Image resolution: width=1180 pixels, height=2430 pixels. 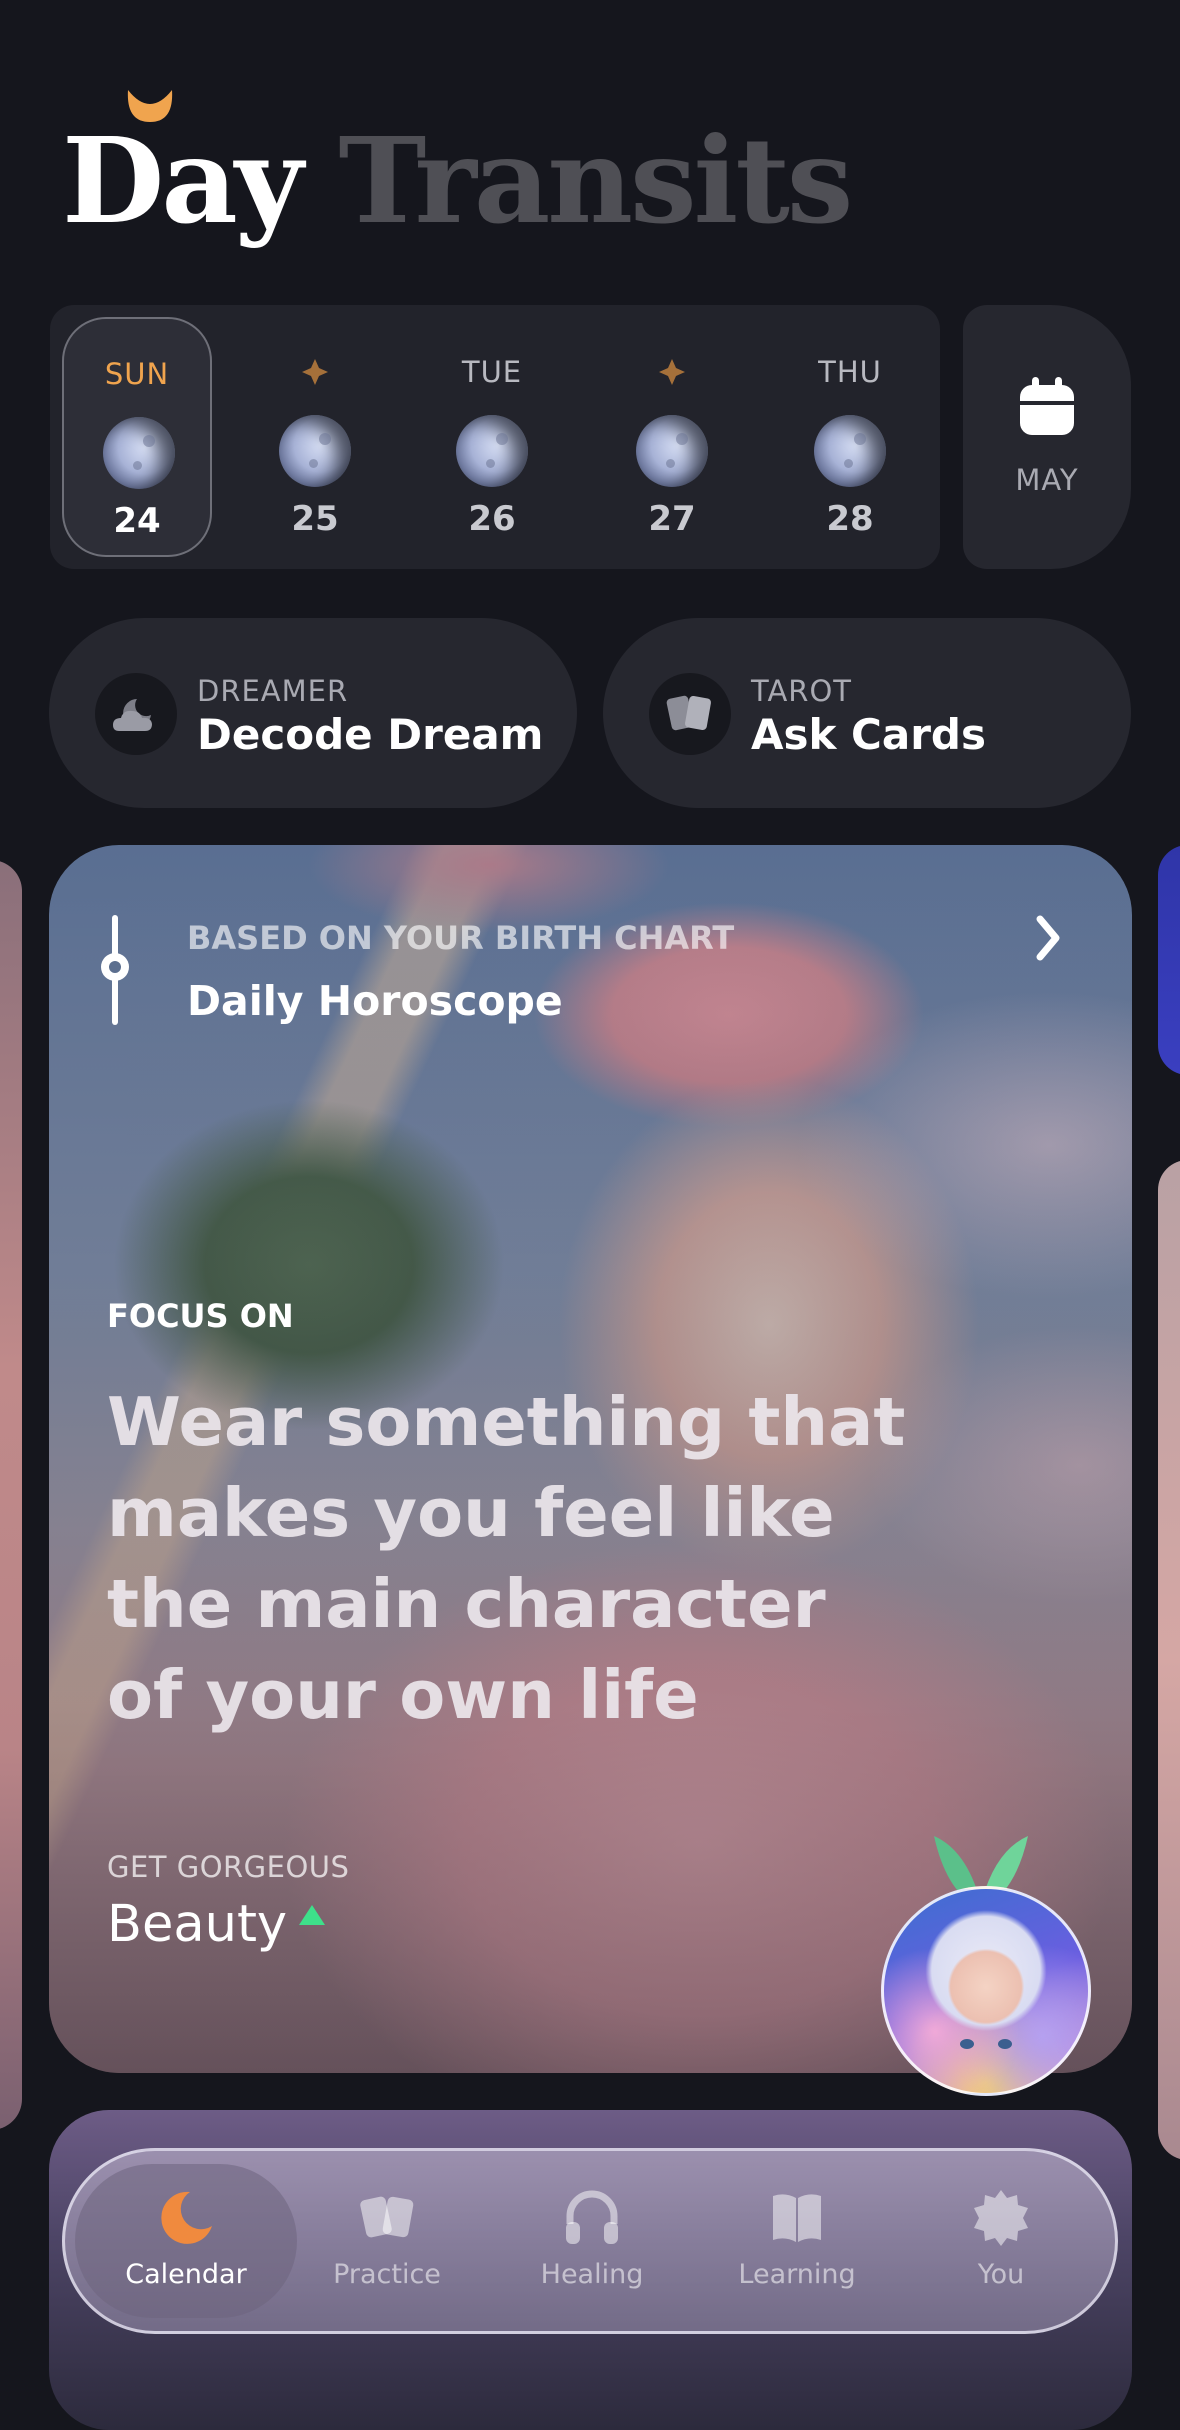 I want to click on day-24: SUN 24, so click(x=137, y=437).